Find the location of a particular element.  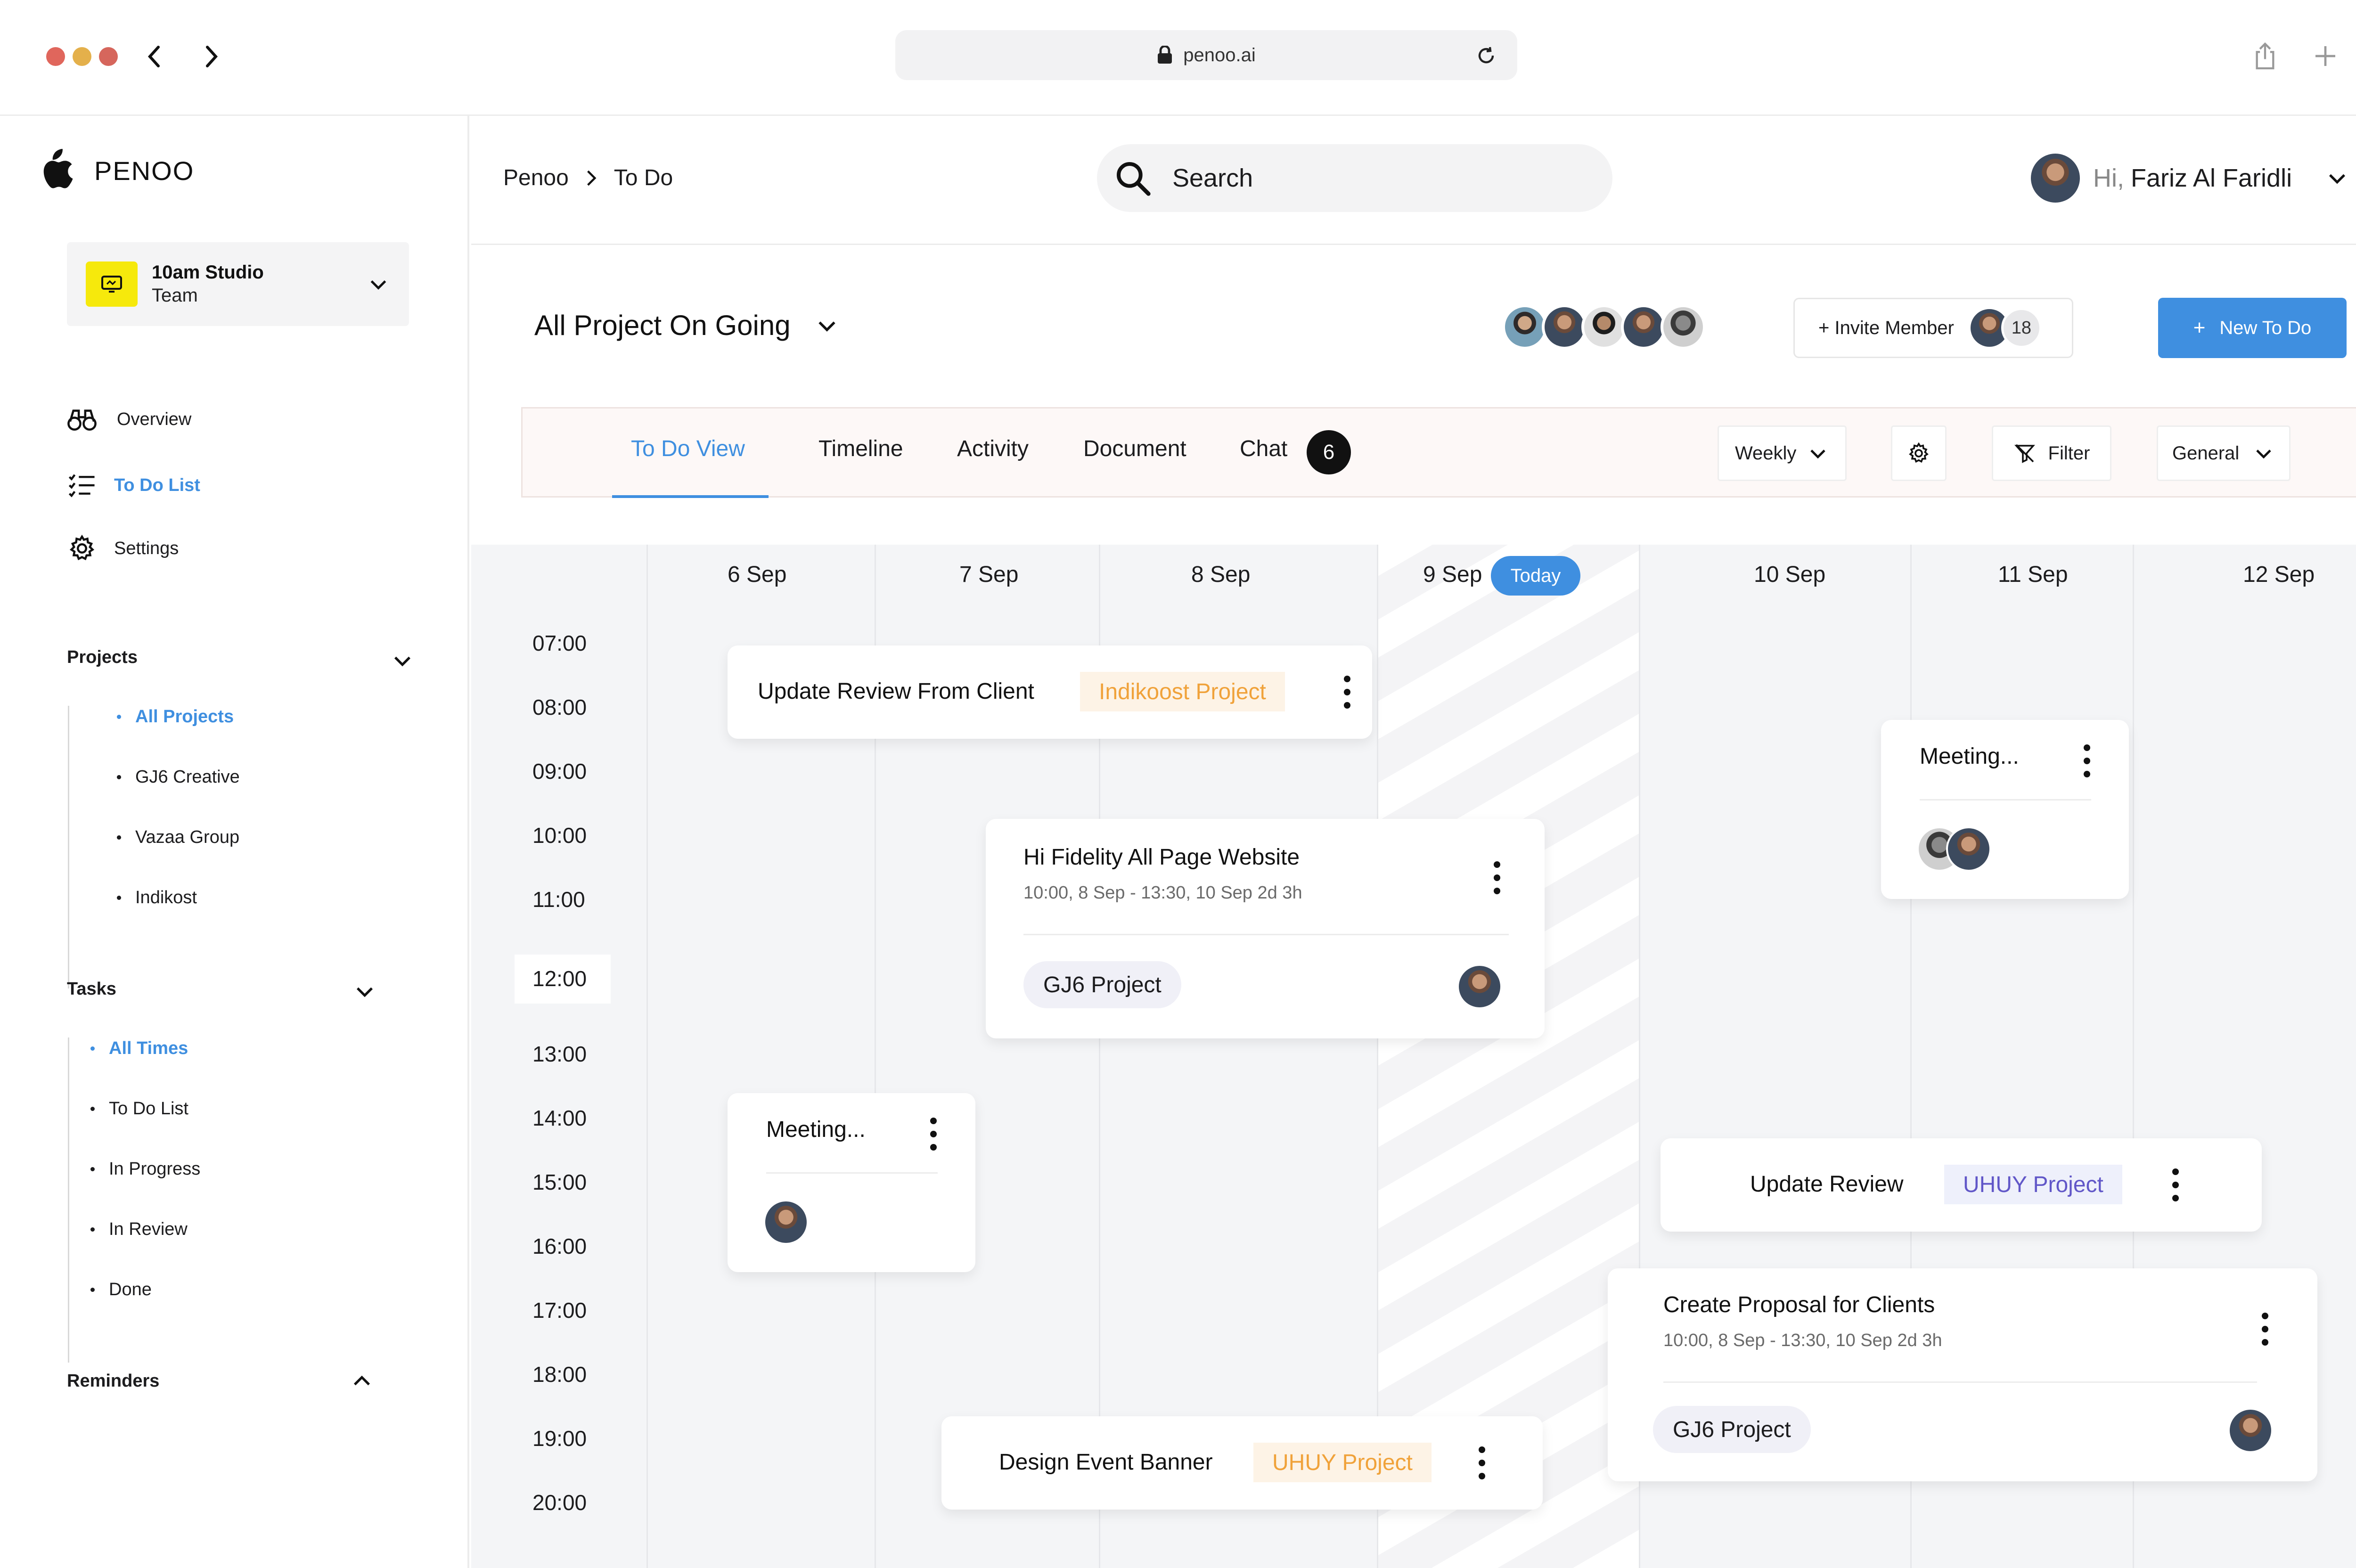

tasks-section-title: Tasks is located at coordinates (91, 989).